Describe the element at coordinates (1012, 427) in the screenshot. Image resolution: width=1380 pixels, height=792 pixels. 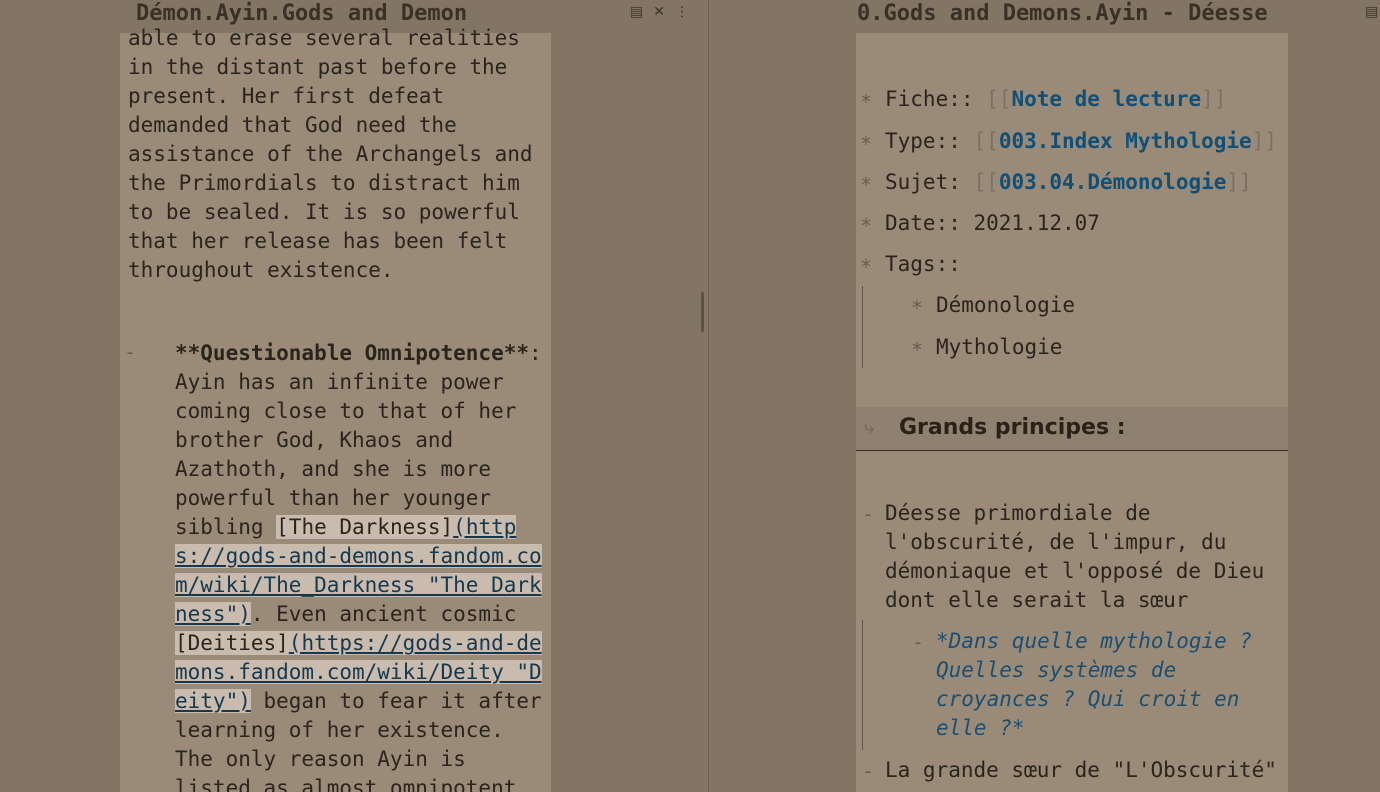
I see `heading-grands-principes: Grands principes :` at that location.